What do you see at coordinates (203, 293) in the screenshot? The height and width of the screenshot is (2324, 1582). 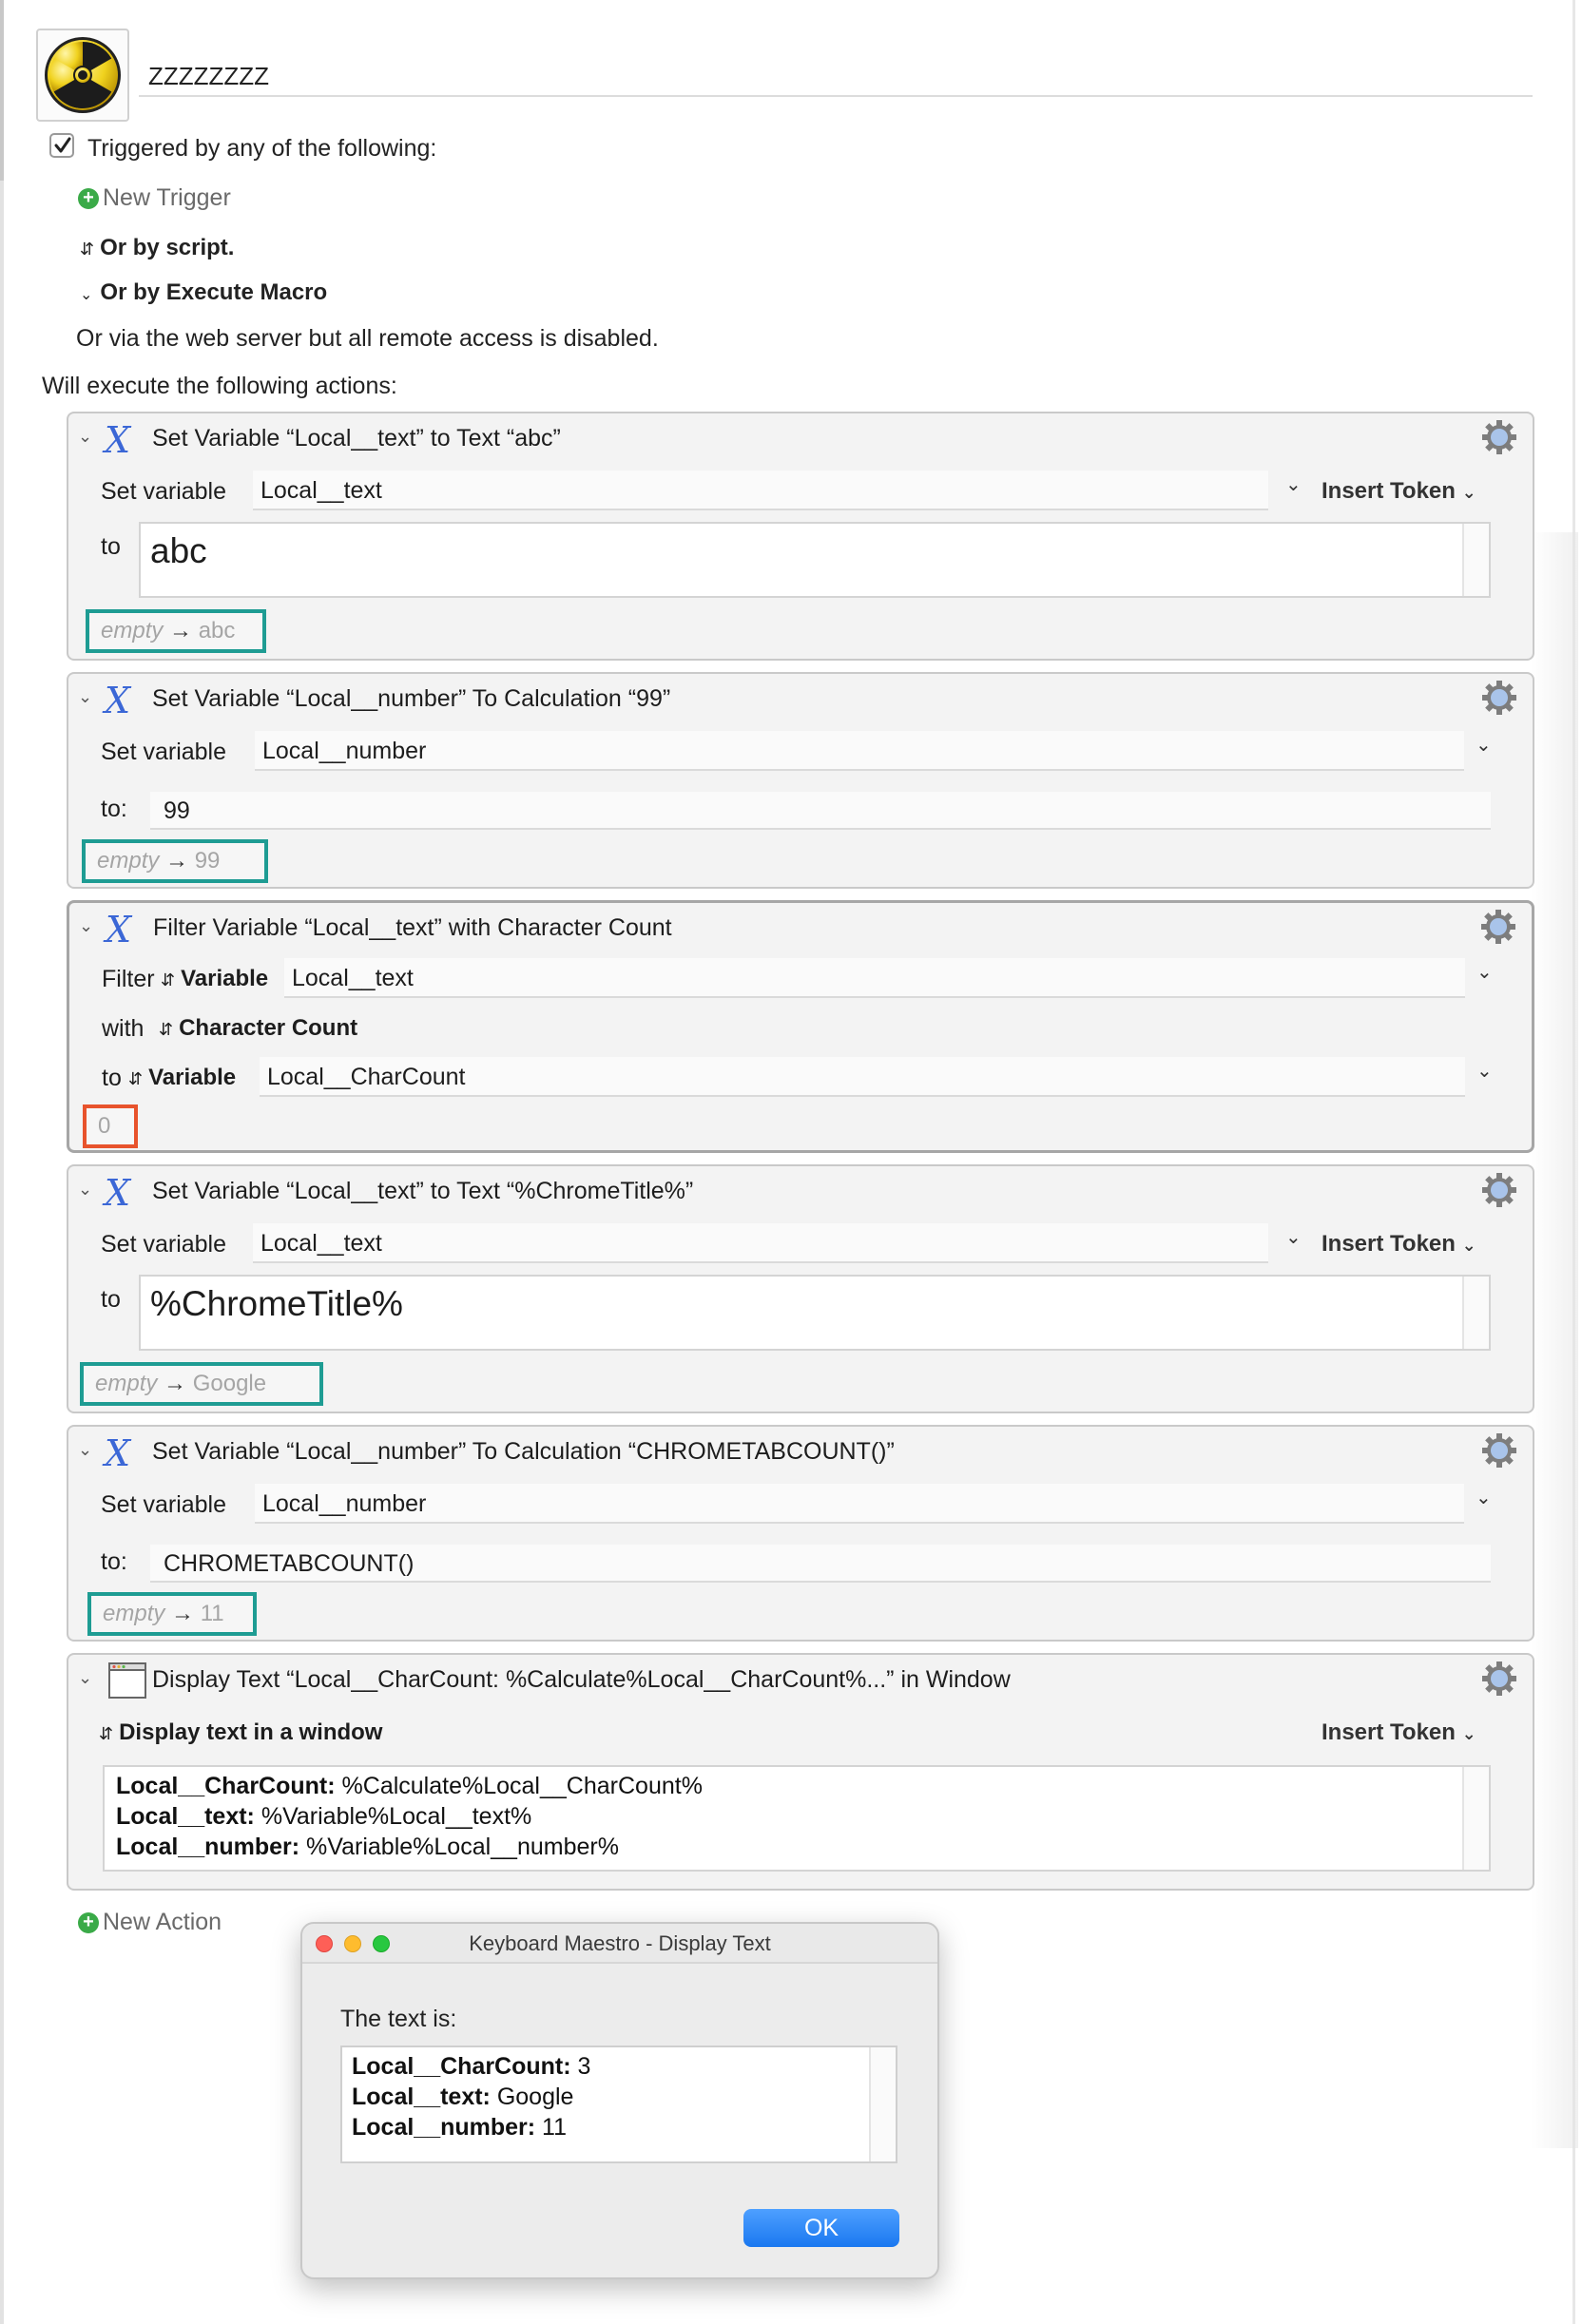 I see `or-by-execute-macro-disclosure: ⌄ Or by Execute Macro` at bounding box center [203, 293].